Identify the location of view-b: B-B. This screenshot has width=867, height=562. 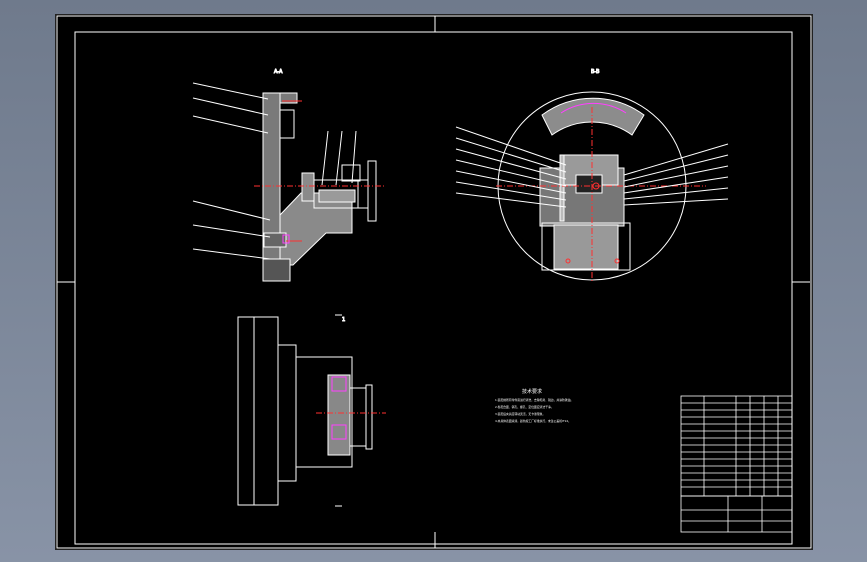
(592, 176).